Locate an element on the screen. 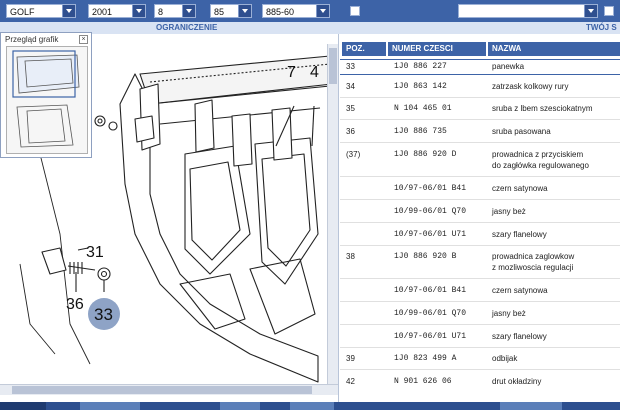 The image size is (620, 410). col-header-pos: POZ. is located at coordinates (364, 49).